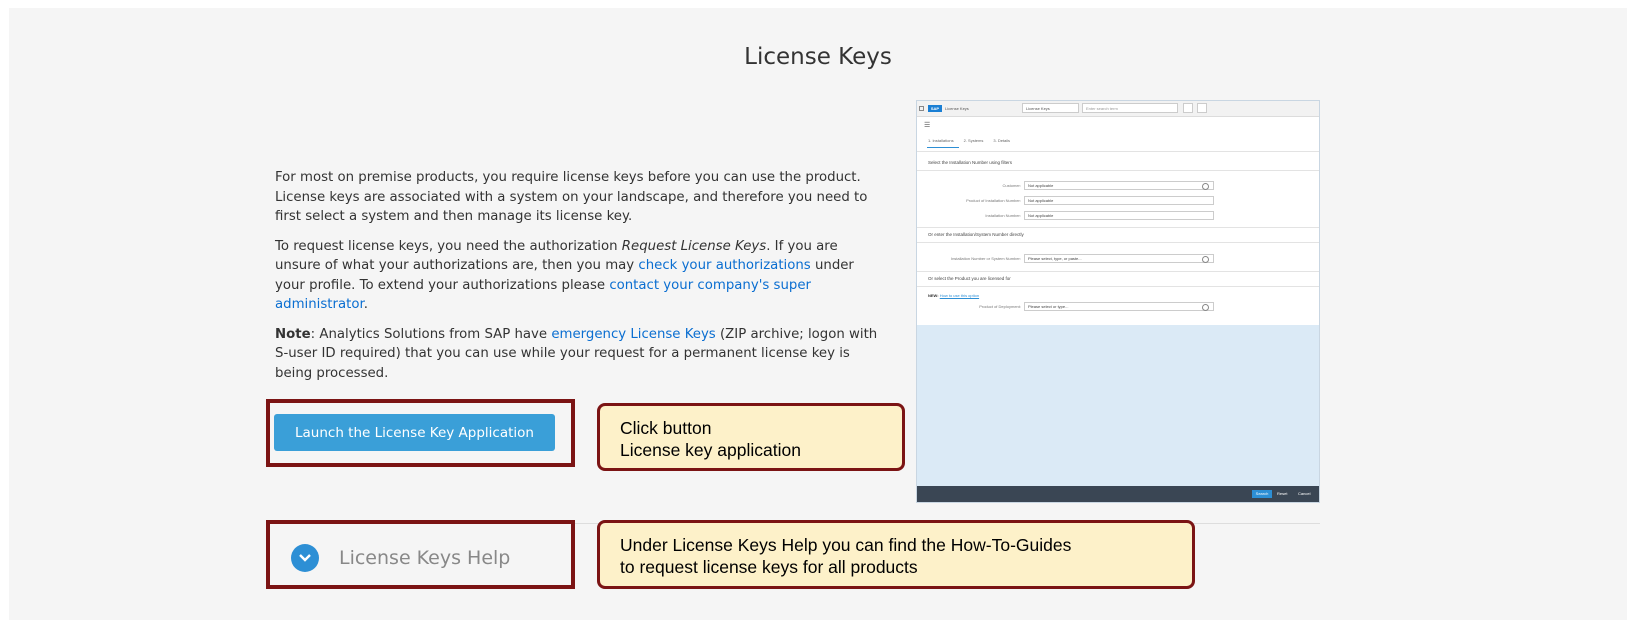 This screenshot has height=620, width=1627. Describe the element at coordinates (1011, 185) in the screenshot. I see `field-label: Customer:` at that location.